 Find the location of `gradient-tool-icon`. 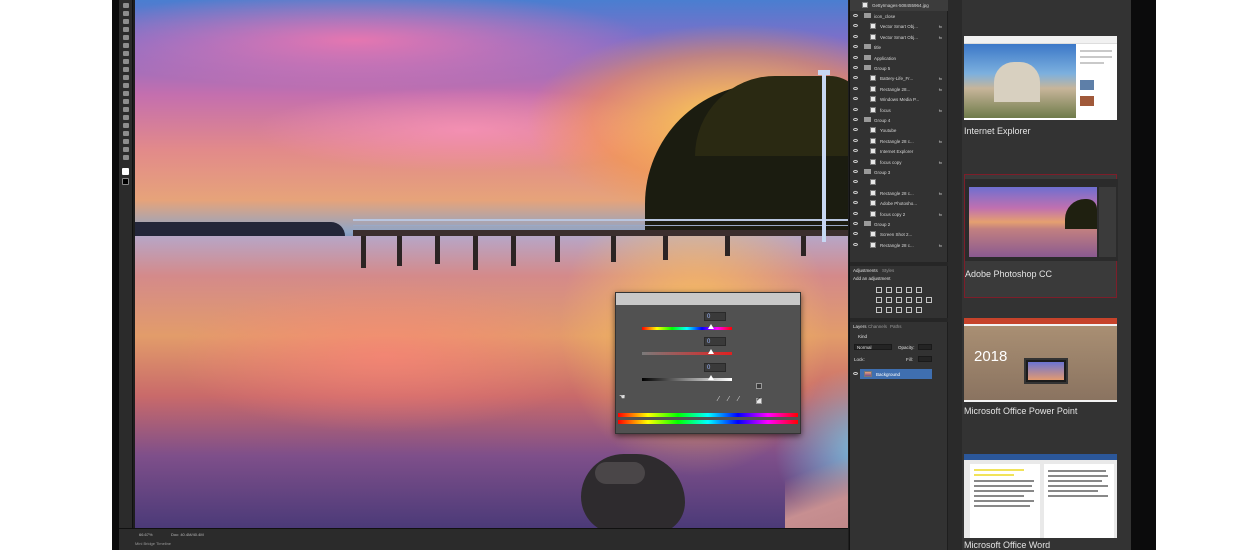

gradient-tool-icon is located at coordinates (125, 93).